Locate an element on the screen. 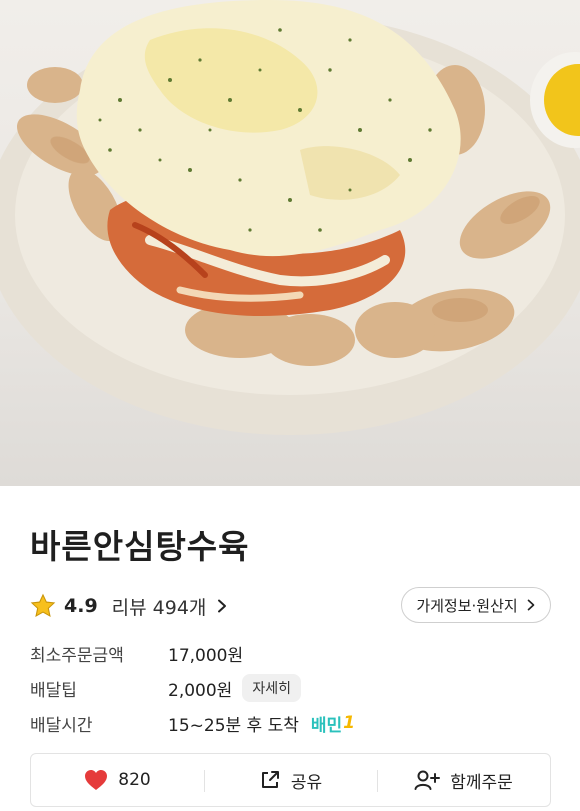  group-order-label: 함께주문 is located at coordinates (481, 782).